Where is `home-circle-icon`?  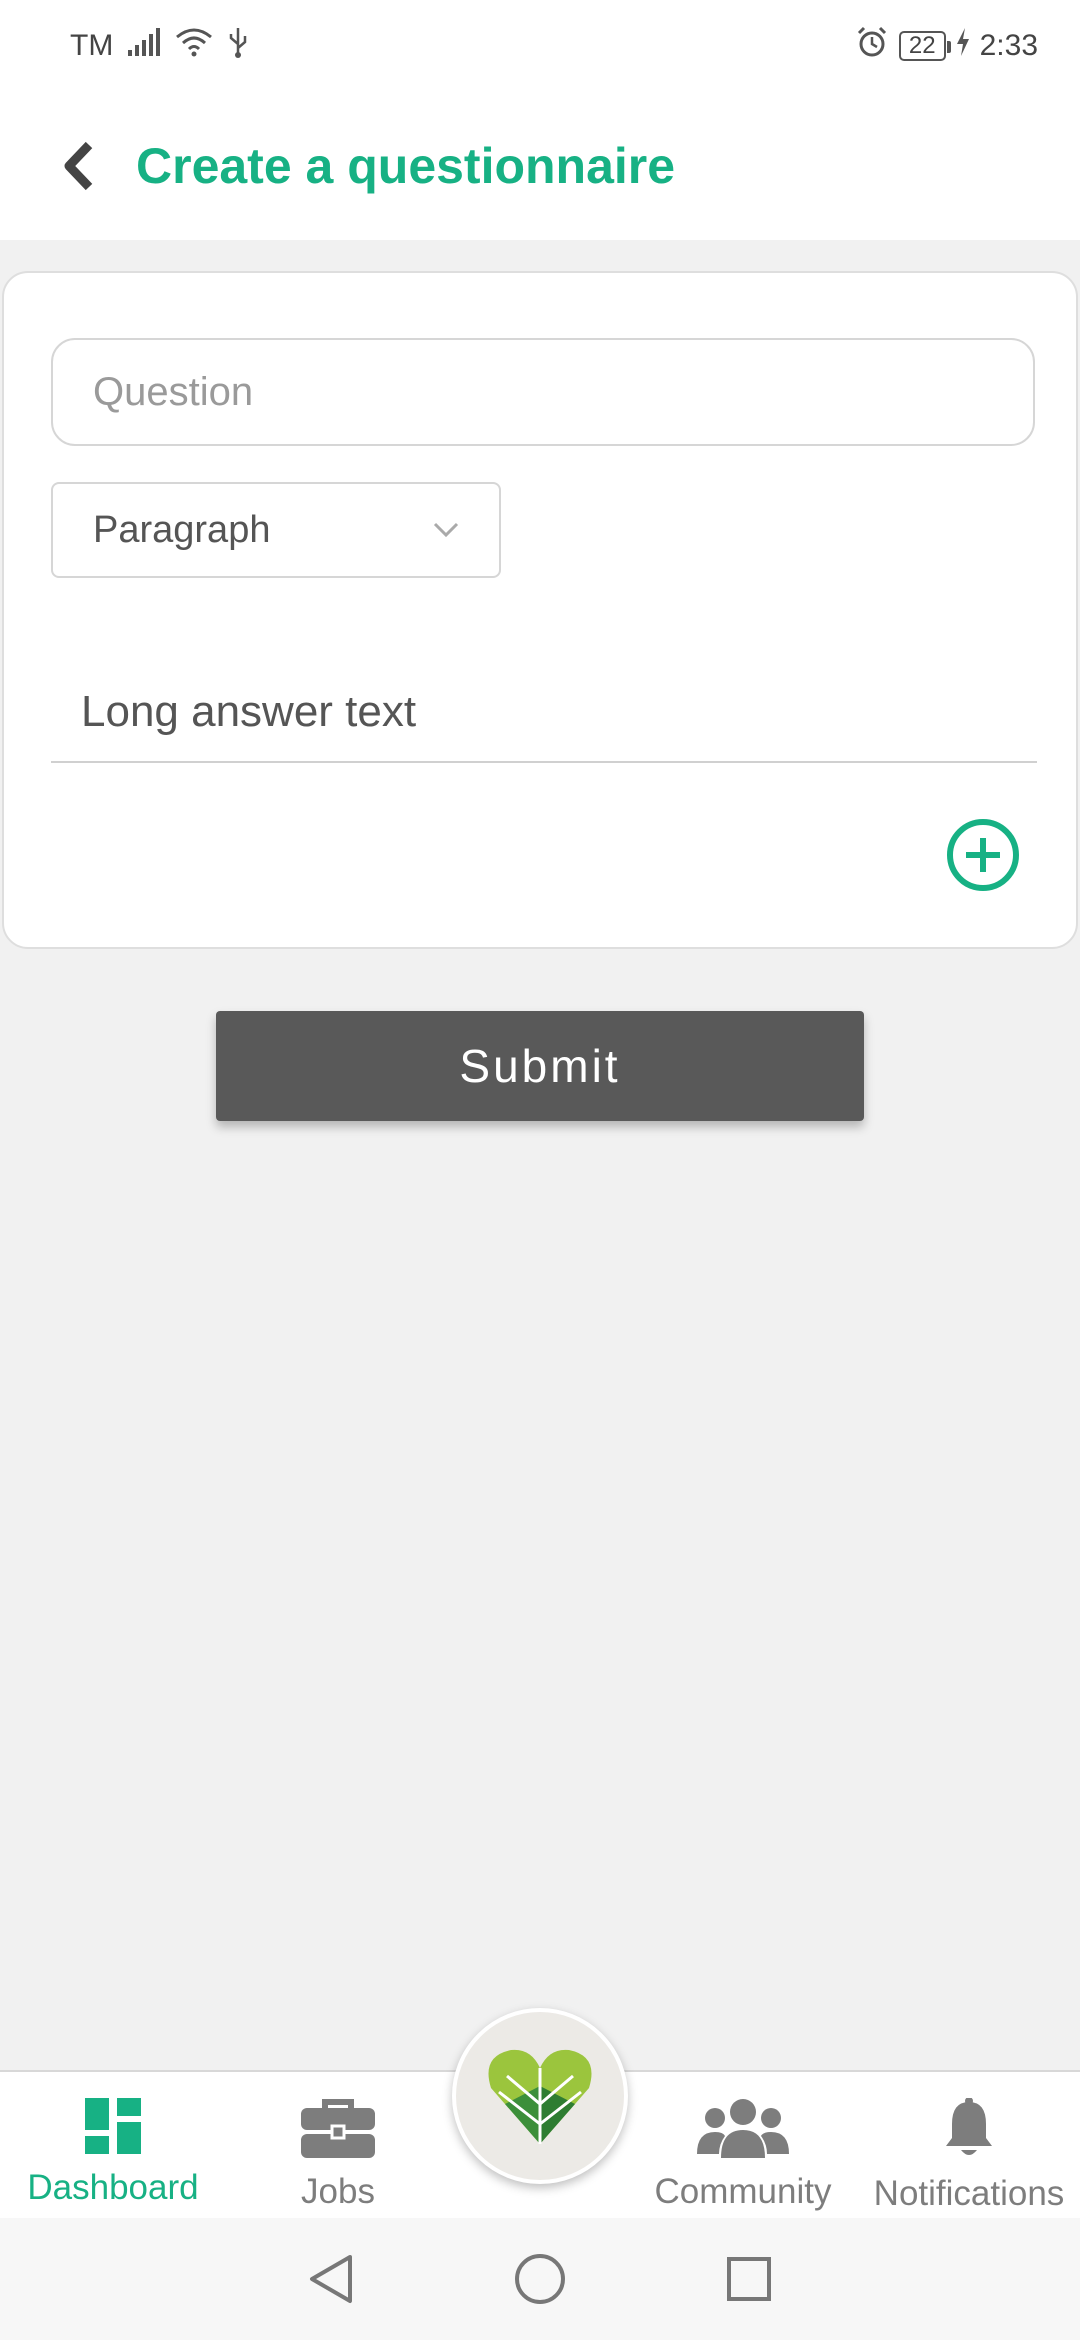 home-circle-icon is located at coordinates (540, 2279).